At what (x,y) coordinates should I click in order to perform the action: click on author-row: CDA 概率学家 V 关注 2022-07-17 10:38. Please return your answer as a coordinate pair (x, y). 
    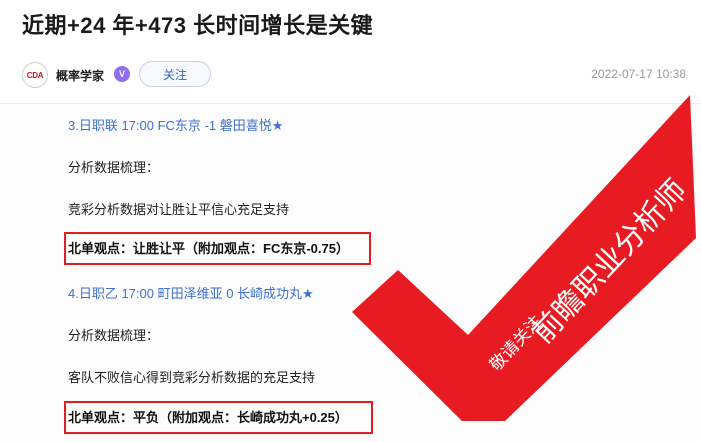
    Looking at the image, I should click on (355, 75).